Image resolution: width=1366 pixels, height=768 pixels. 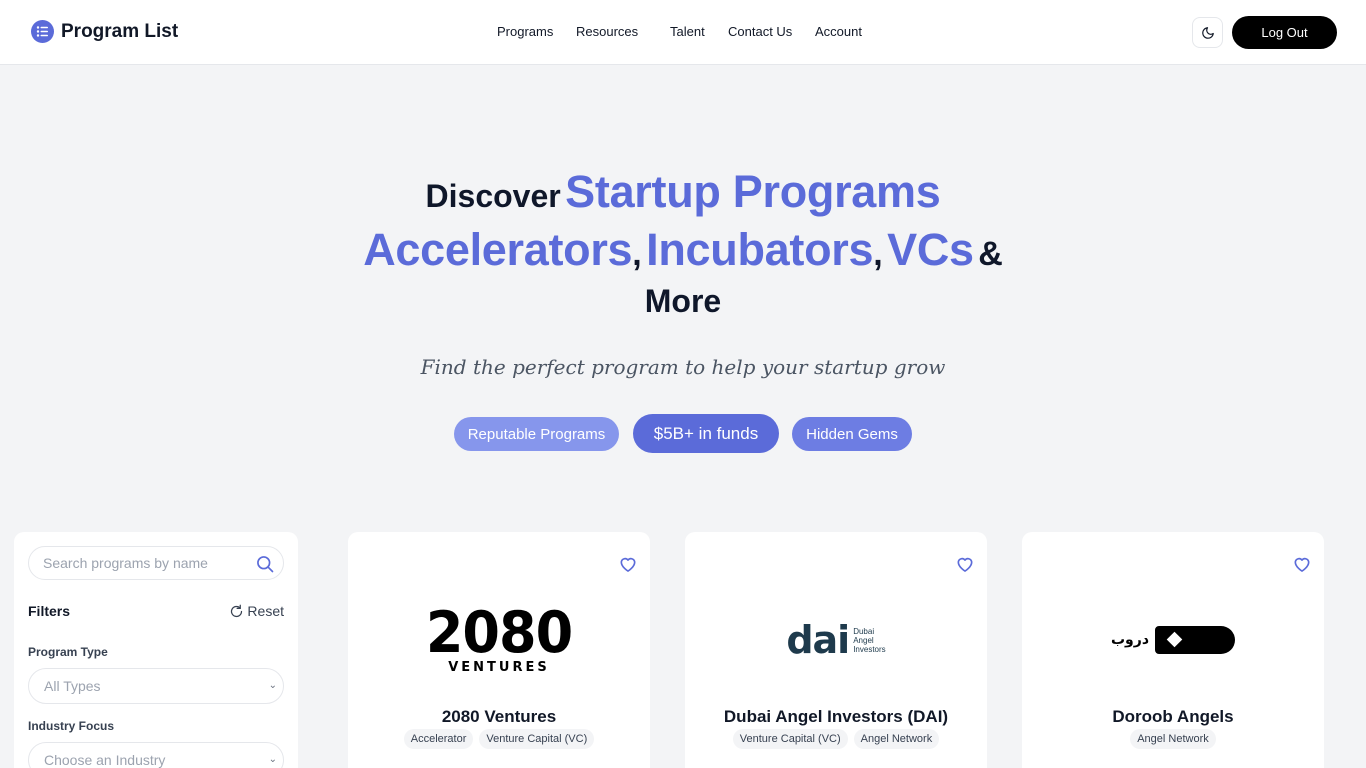 What do you see at coordinates (237, 610) in the screenshot?
I see `refresh-icon` at bounding box center [237, 610].